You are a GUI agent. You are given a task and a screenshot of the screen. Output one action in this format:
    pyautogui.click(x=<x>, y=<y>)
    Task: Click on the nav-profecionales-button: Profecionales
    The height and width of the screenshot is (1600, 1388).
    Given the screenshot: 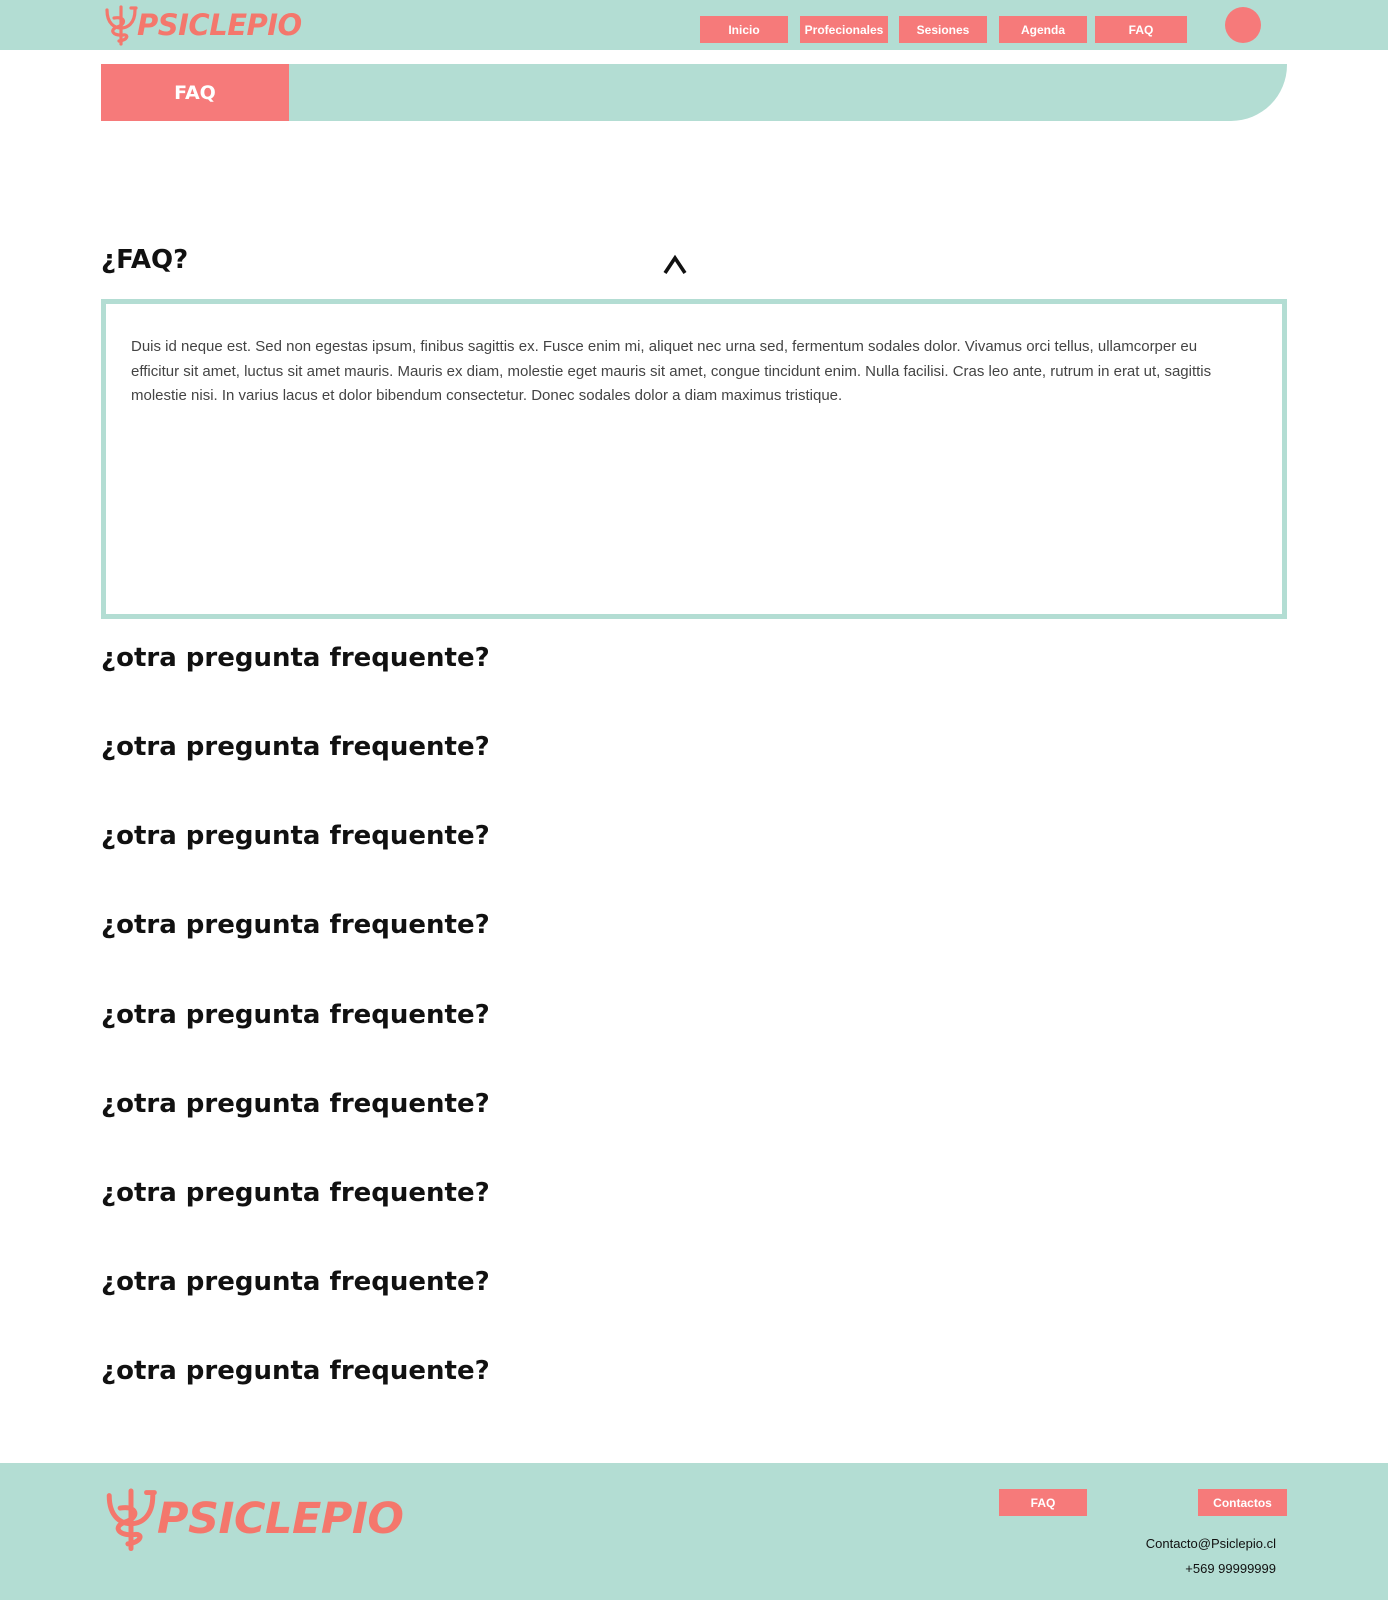 What is the action you would take?
    pyautogui.click(x=844, y=29)
    